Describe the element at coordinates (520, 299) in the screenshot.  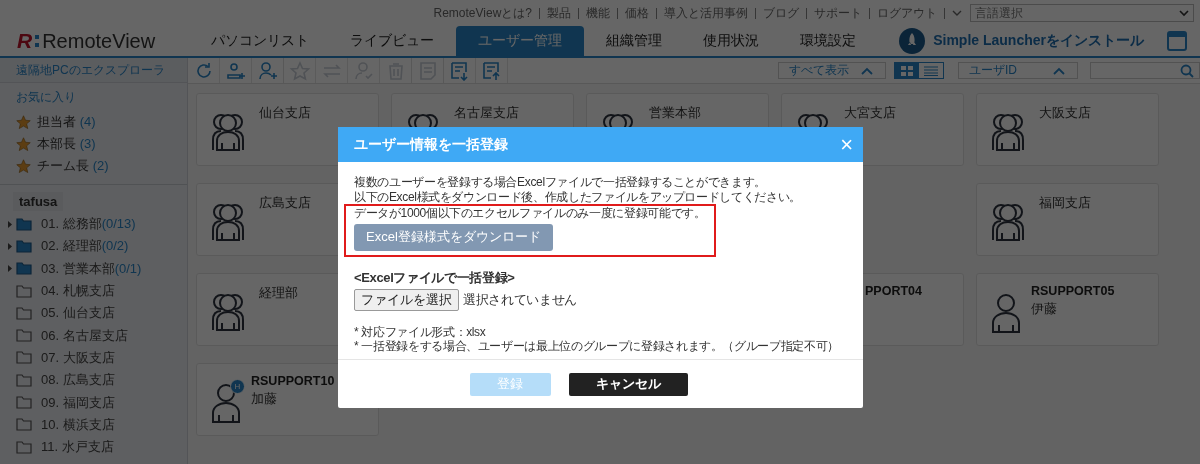
I see `file-status: 選択されていません` at that location.